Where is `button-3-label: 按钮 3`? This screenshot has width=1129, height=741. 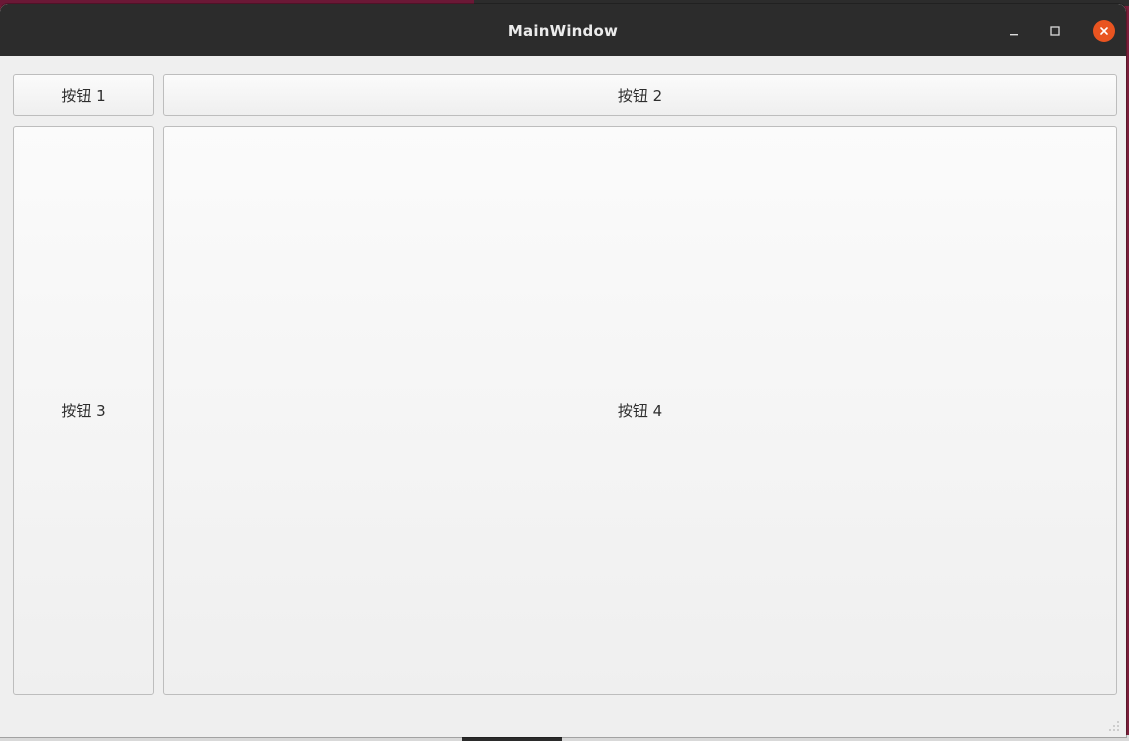
button-3-label: 按钮 3 is located at coordinates (83, 411).